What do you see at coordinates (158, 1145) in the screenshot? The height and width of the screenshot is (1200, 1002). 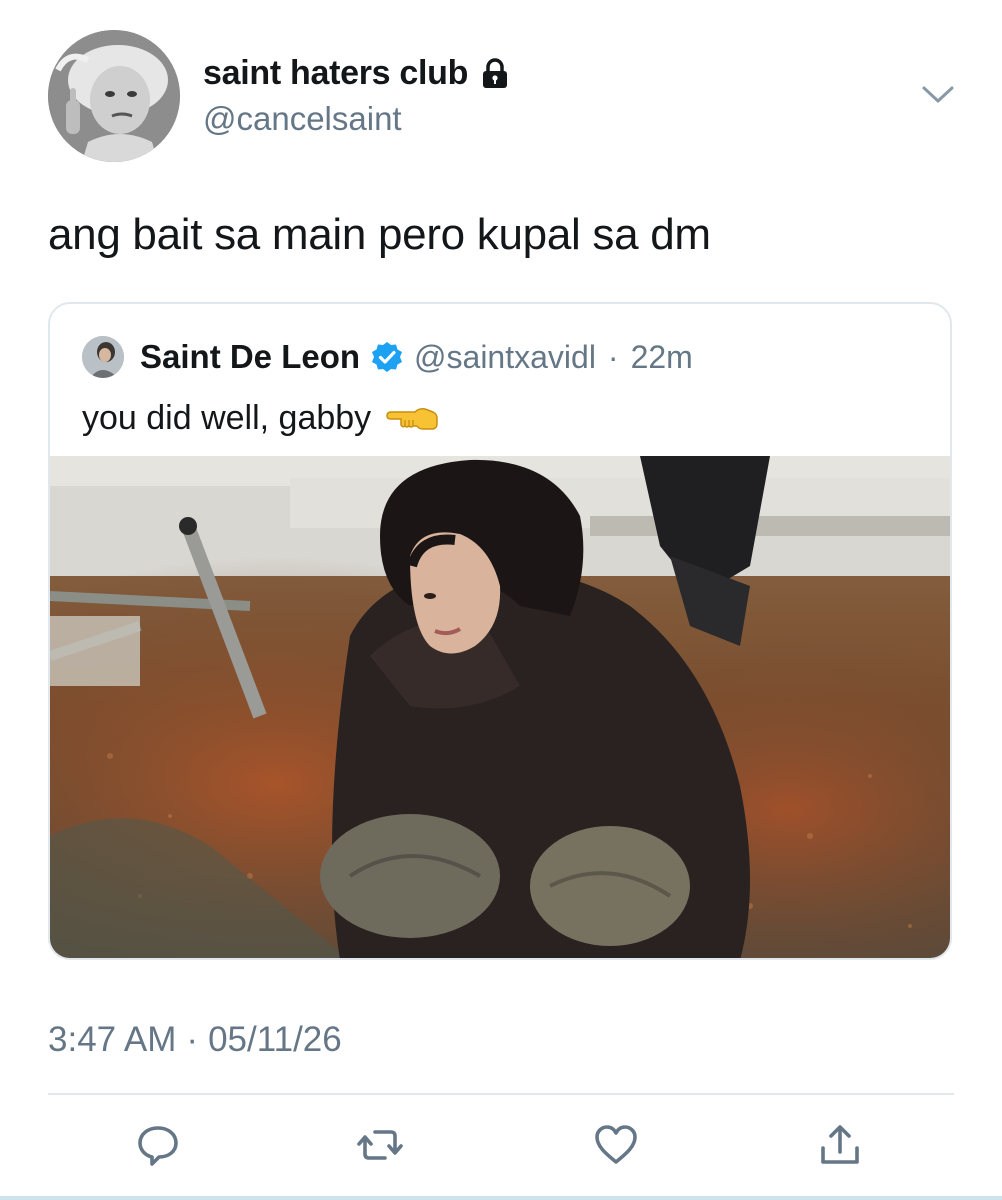 I see `reply-icon` at bounding box center [158, 1145].